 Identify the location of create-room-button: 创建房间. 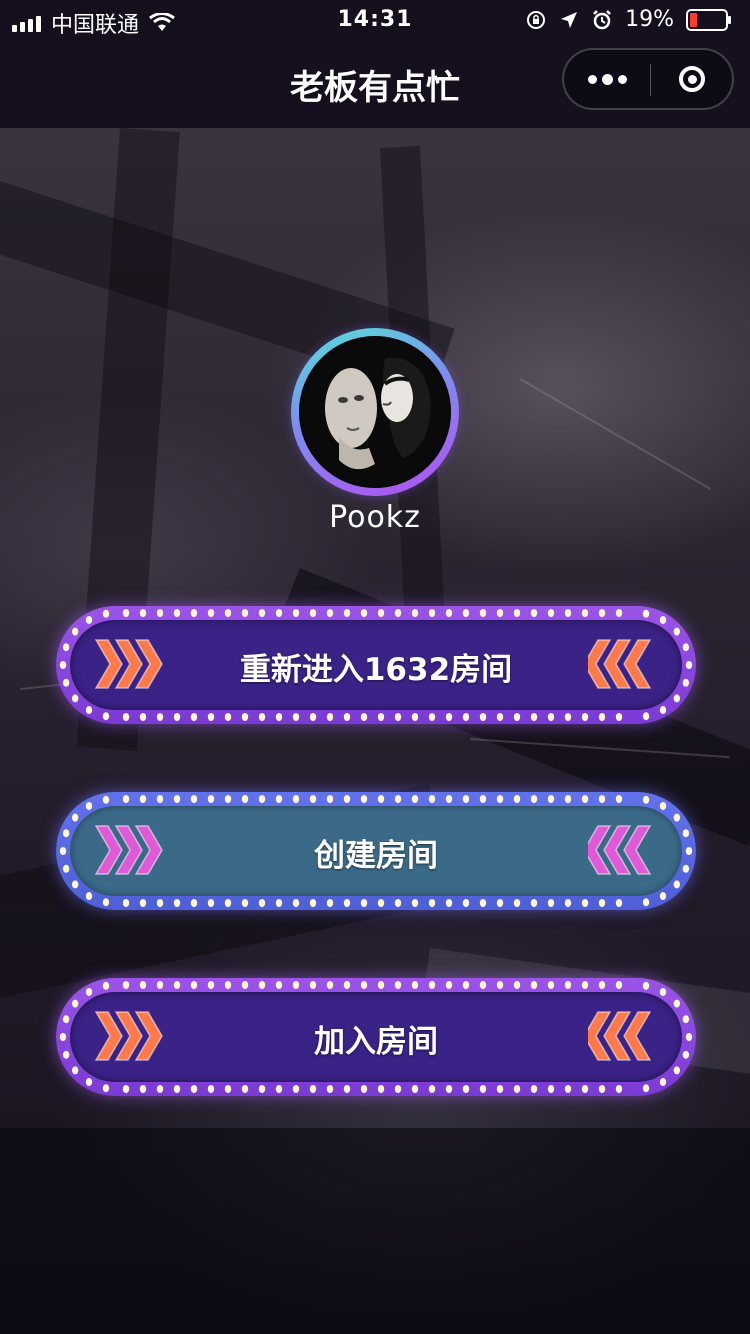
(376, 851).